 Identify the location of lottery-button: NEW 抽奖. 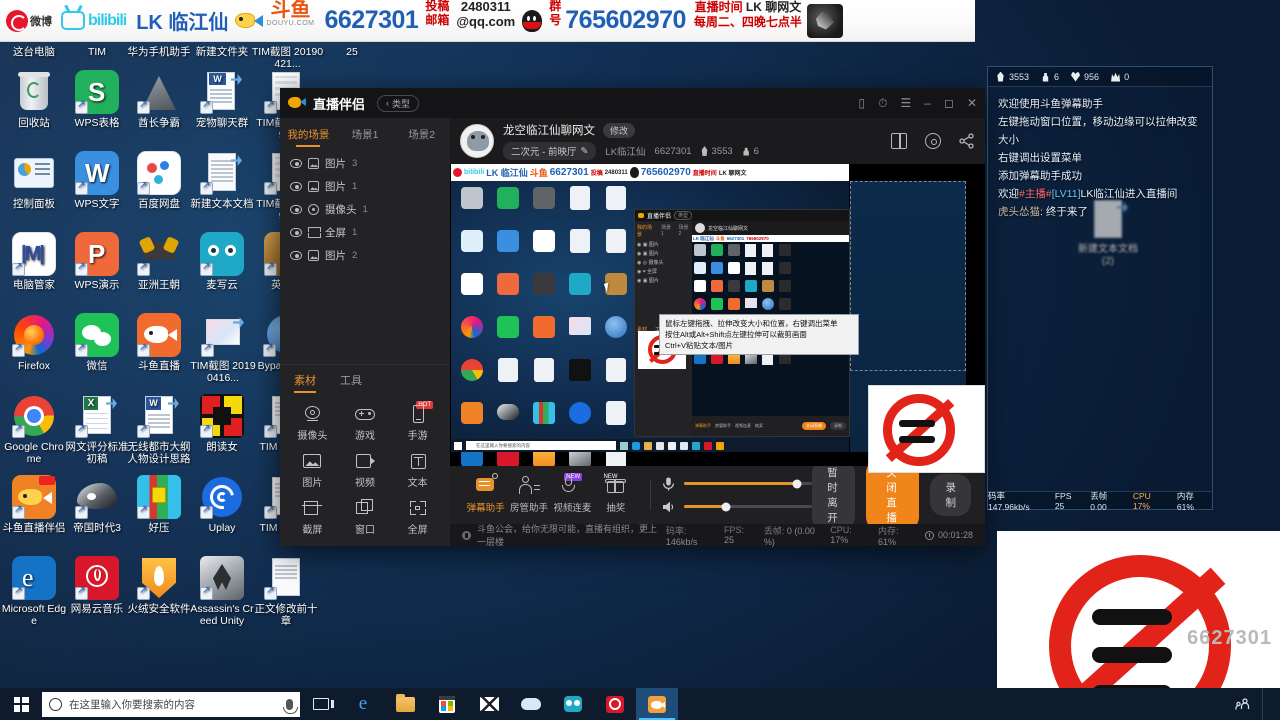
(615, 494).